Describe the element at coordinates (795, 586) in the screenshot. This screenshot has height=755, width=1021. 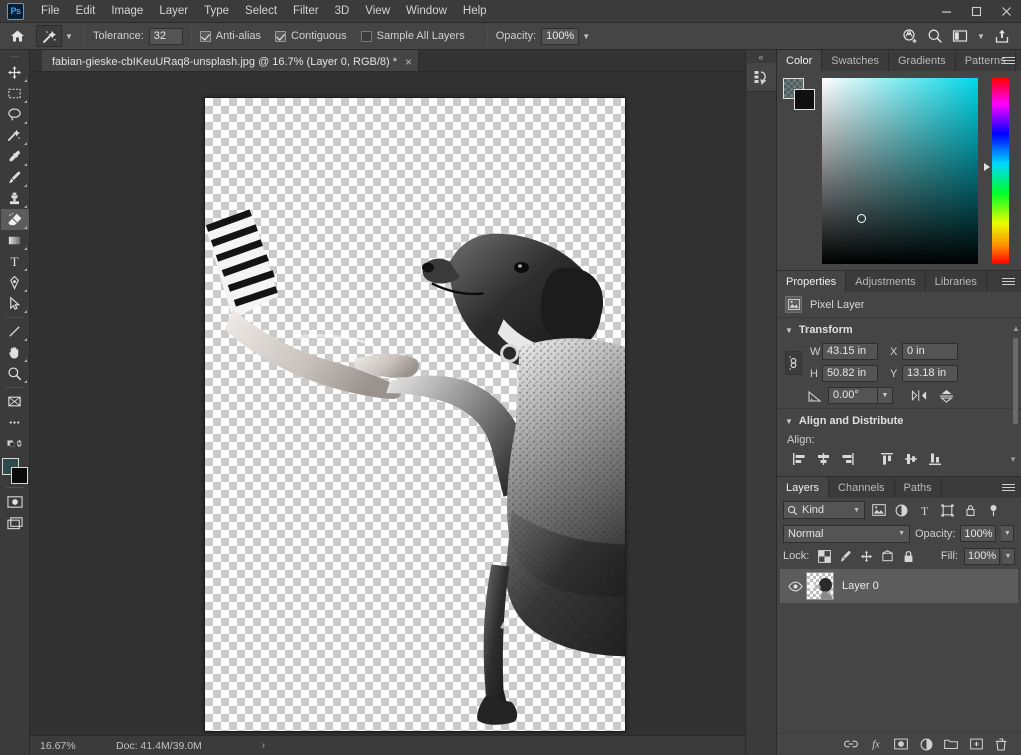
I see `eye-icon` at that location.